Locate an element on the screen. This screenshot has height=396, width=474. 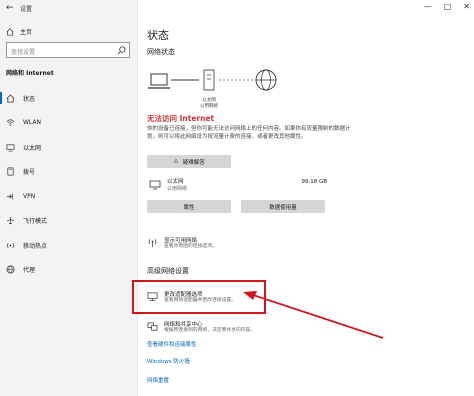
app-title: 设置 is located at coordinates (26, 9).